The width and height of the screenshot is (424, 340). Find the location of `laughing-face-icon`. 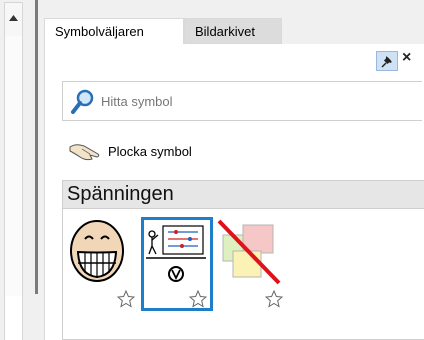

laughing-face-icon is located at coordinates (97, 251).